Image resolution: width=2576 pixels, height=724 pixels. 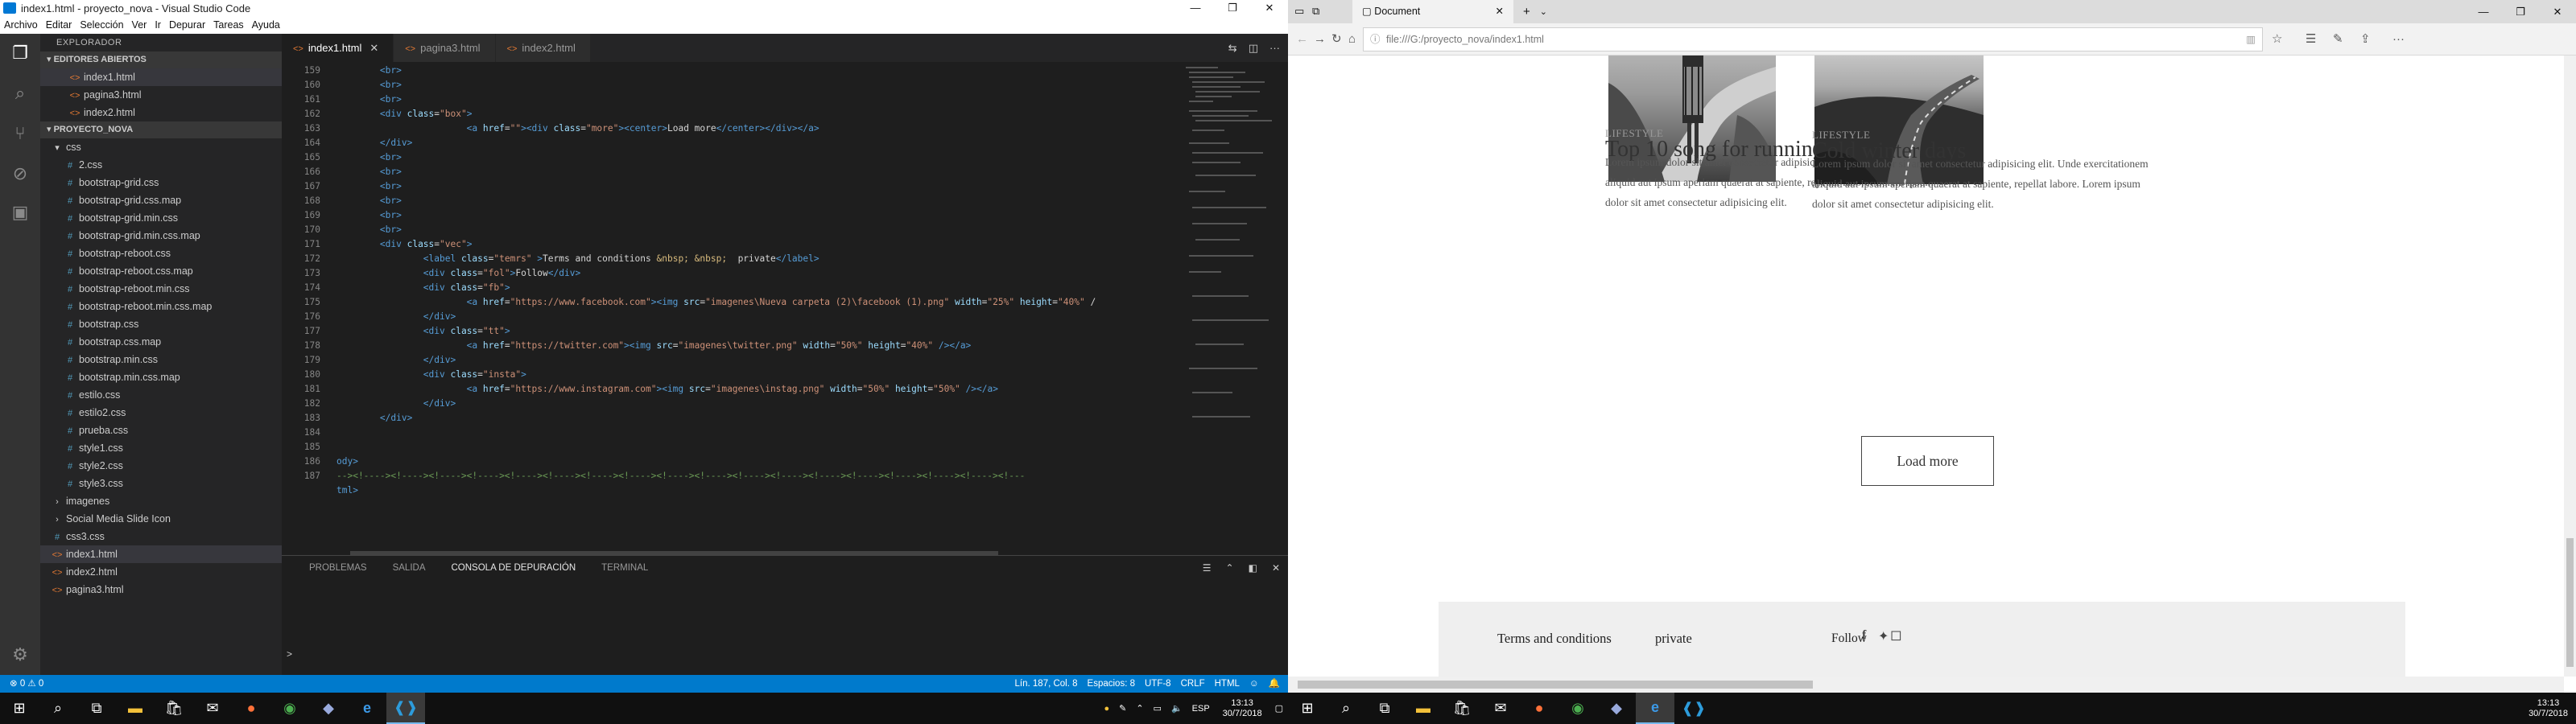 What do you see at coordinates (1227, 308) in the screenshot?
I see `minimap` at bounding box center [1227, 308].